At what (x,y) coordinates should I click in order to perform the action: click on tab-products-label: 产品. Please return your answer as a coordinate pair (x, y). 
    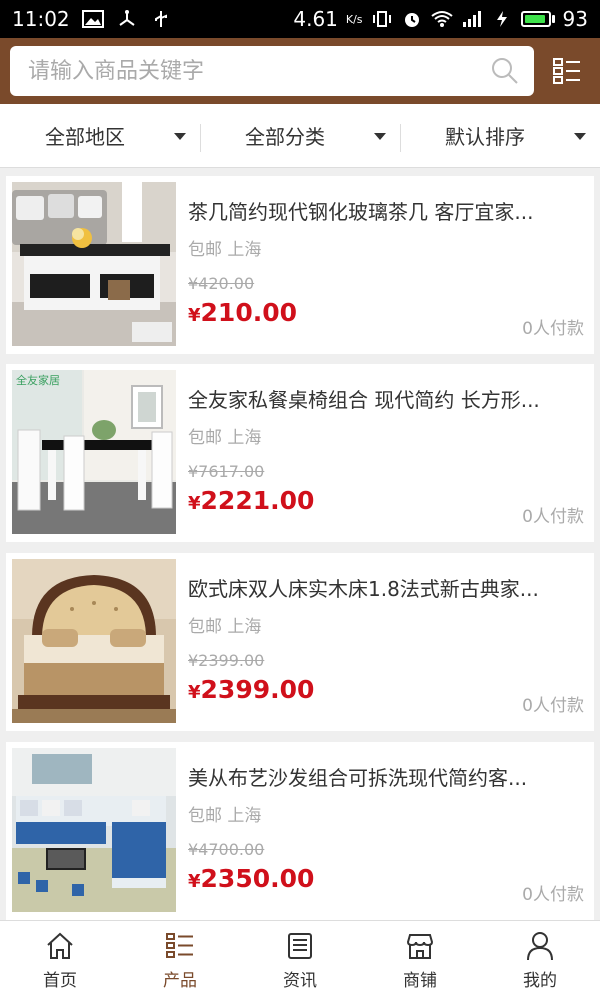
    Looking at the image, I should click on (180, 981).